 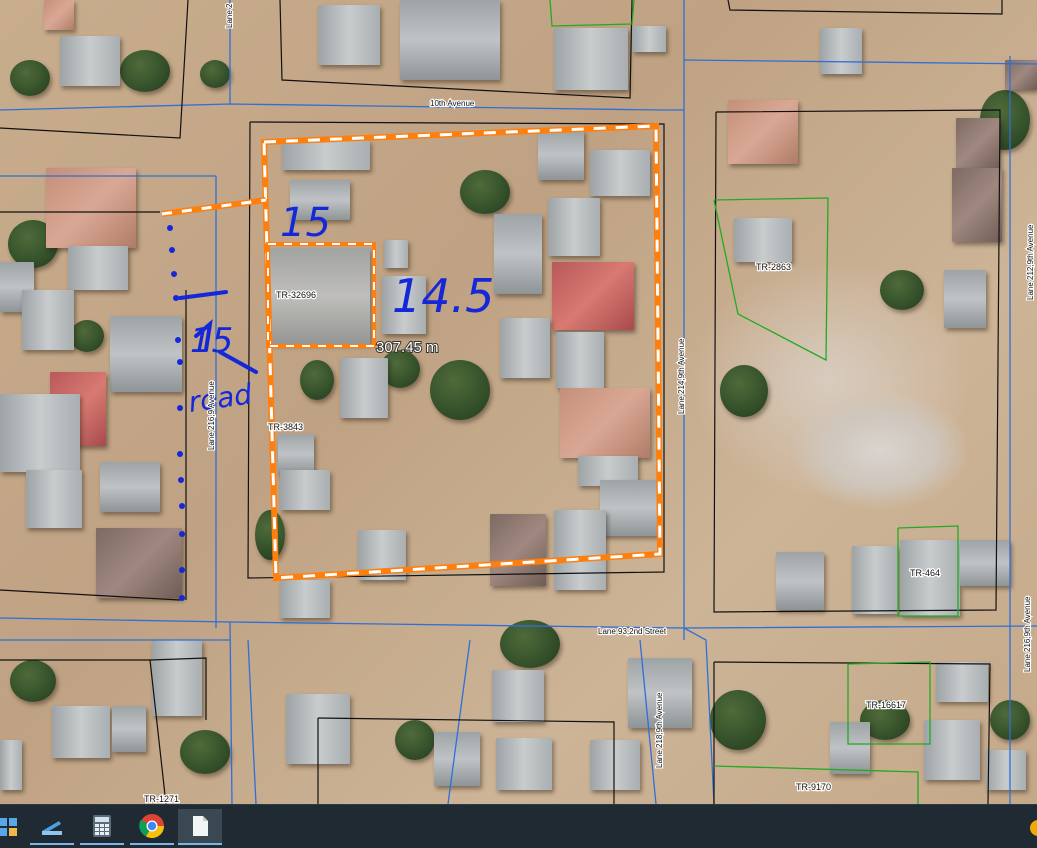 I want to click on ink-dotted-line, so click(x=176, y=413).